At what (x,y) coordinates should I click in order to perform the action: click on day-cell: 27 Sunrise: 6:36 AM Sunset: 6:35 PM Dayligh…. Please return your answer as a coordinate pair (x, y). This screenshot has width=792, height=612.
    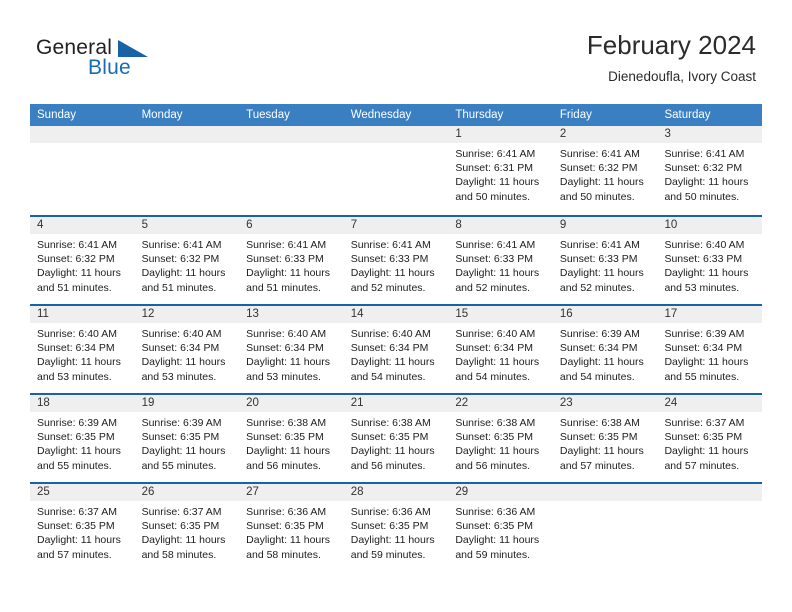
    Looking at the image, I should click on (291, 527).